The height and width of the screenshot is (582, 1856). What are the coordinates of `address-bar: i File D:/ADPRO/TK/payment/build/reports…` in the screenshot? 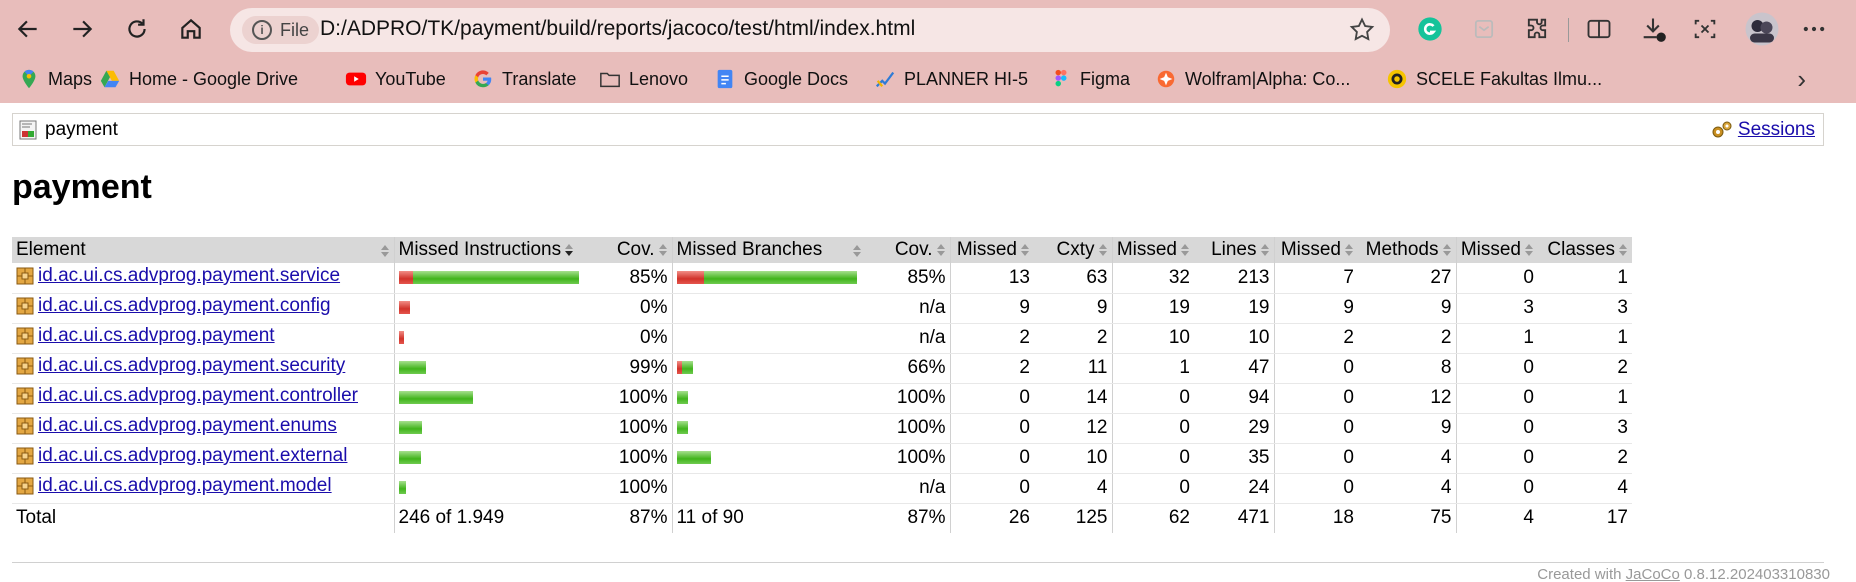 It's located at (810, 30).